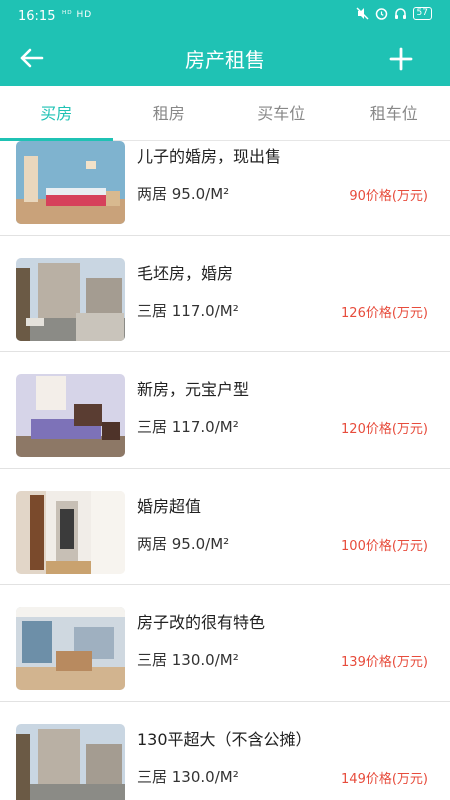  I want to click on list-item: 新房，元宝户型 三居 117.0/M² 120价格(万元), so click(225, 410).